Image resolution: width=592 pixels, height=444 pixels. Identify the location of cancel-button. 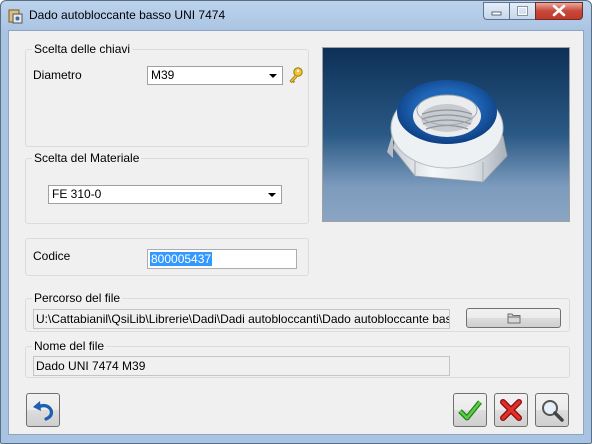
(511, 410).